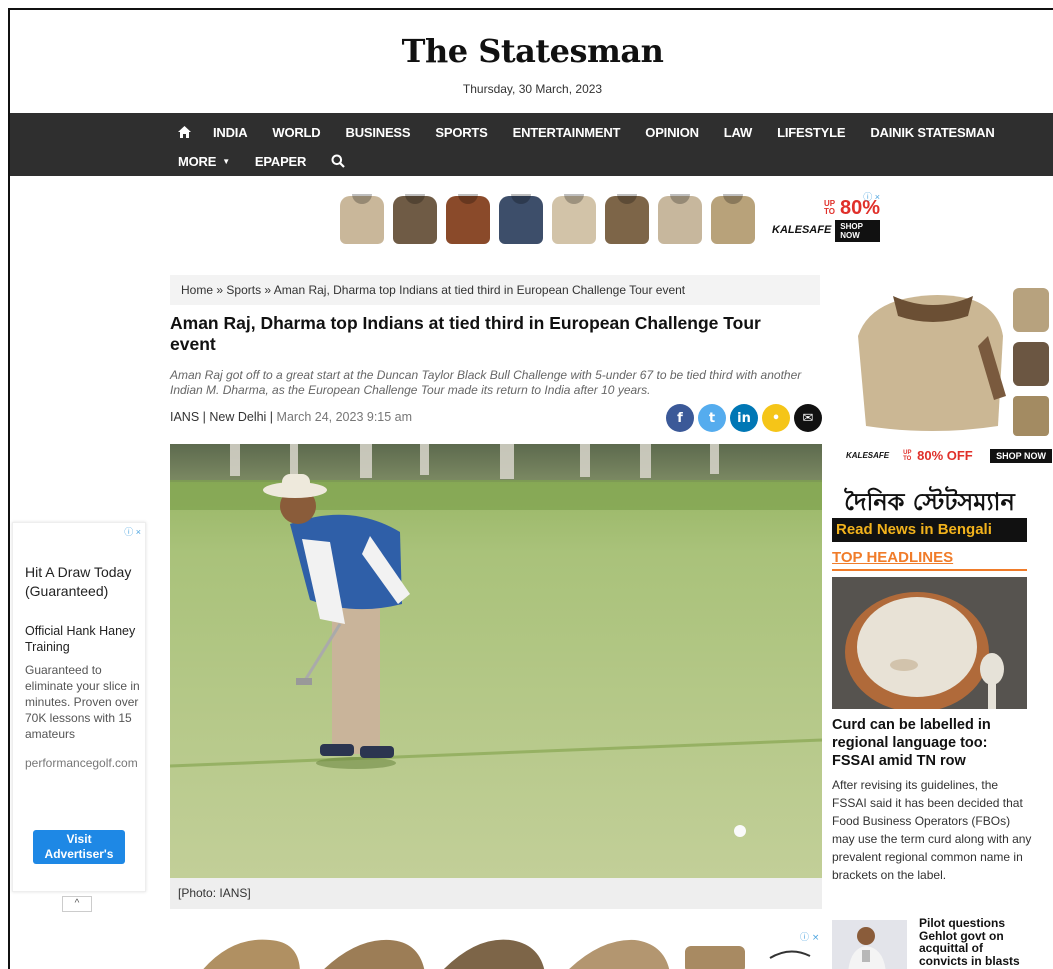 The image size is (1053, 969). I want to click on visit-advertiser-button: Visit Advertiser's Site?, so click(79, 853).